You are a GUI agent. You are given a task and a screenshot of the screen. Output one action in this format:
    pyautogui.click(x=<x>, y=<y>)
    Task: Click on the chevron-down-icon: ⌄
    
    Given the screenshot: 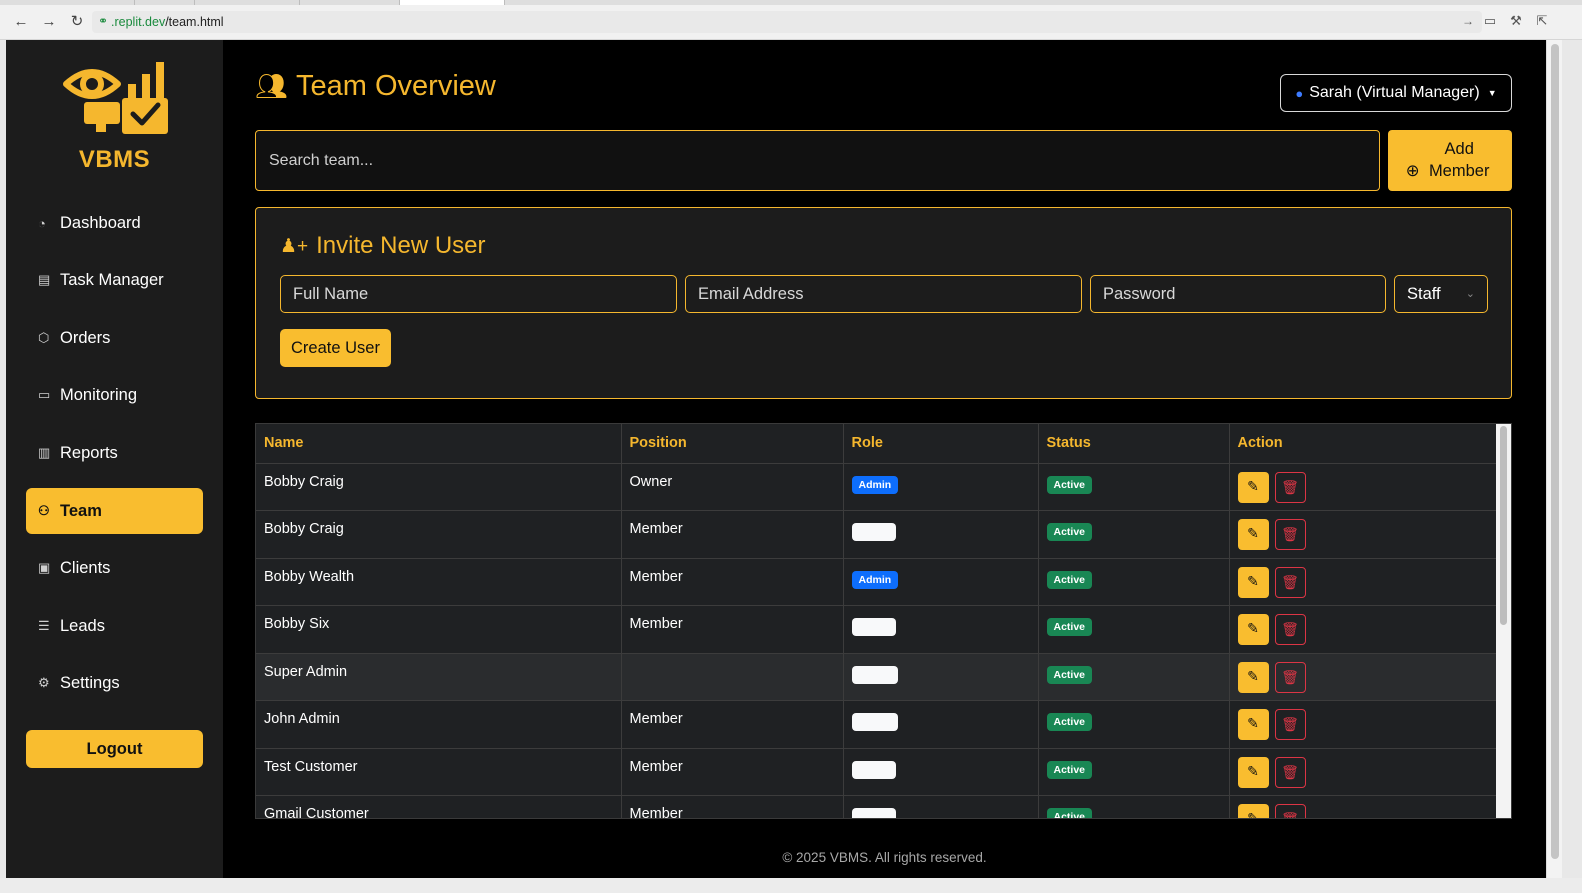 What is the action you would take?
    pyautogui.click(x=1470, y=294)
    